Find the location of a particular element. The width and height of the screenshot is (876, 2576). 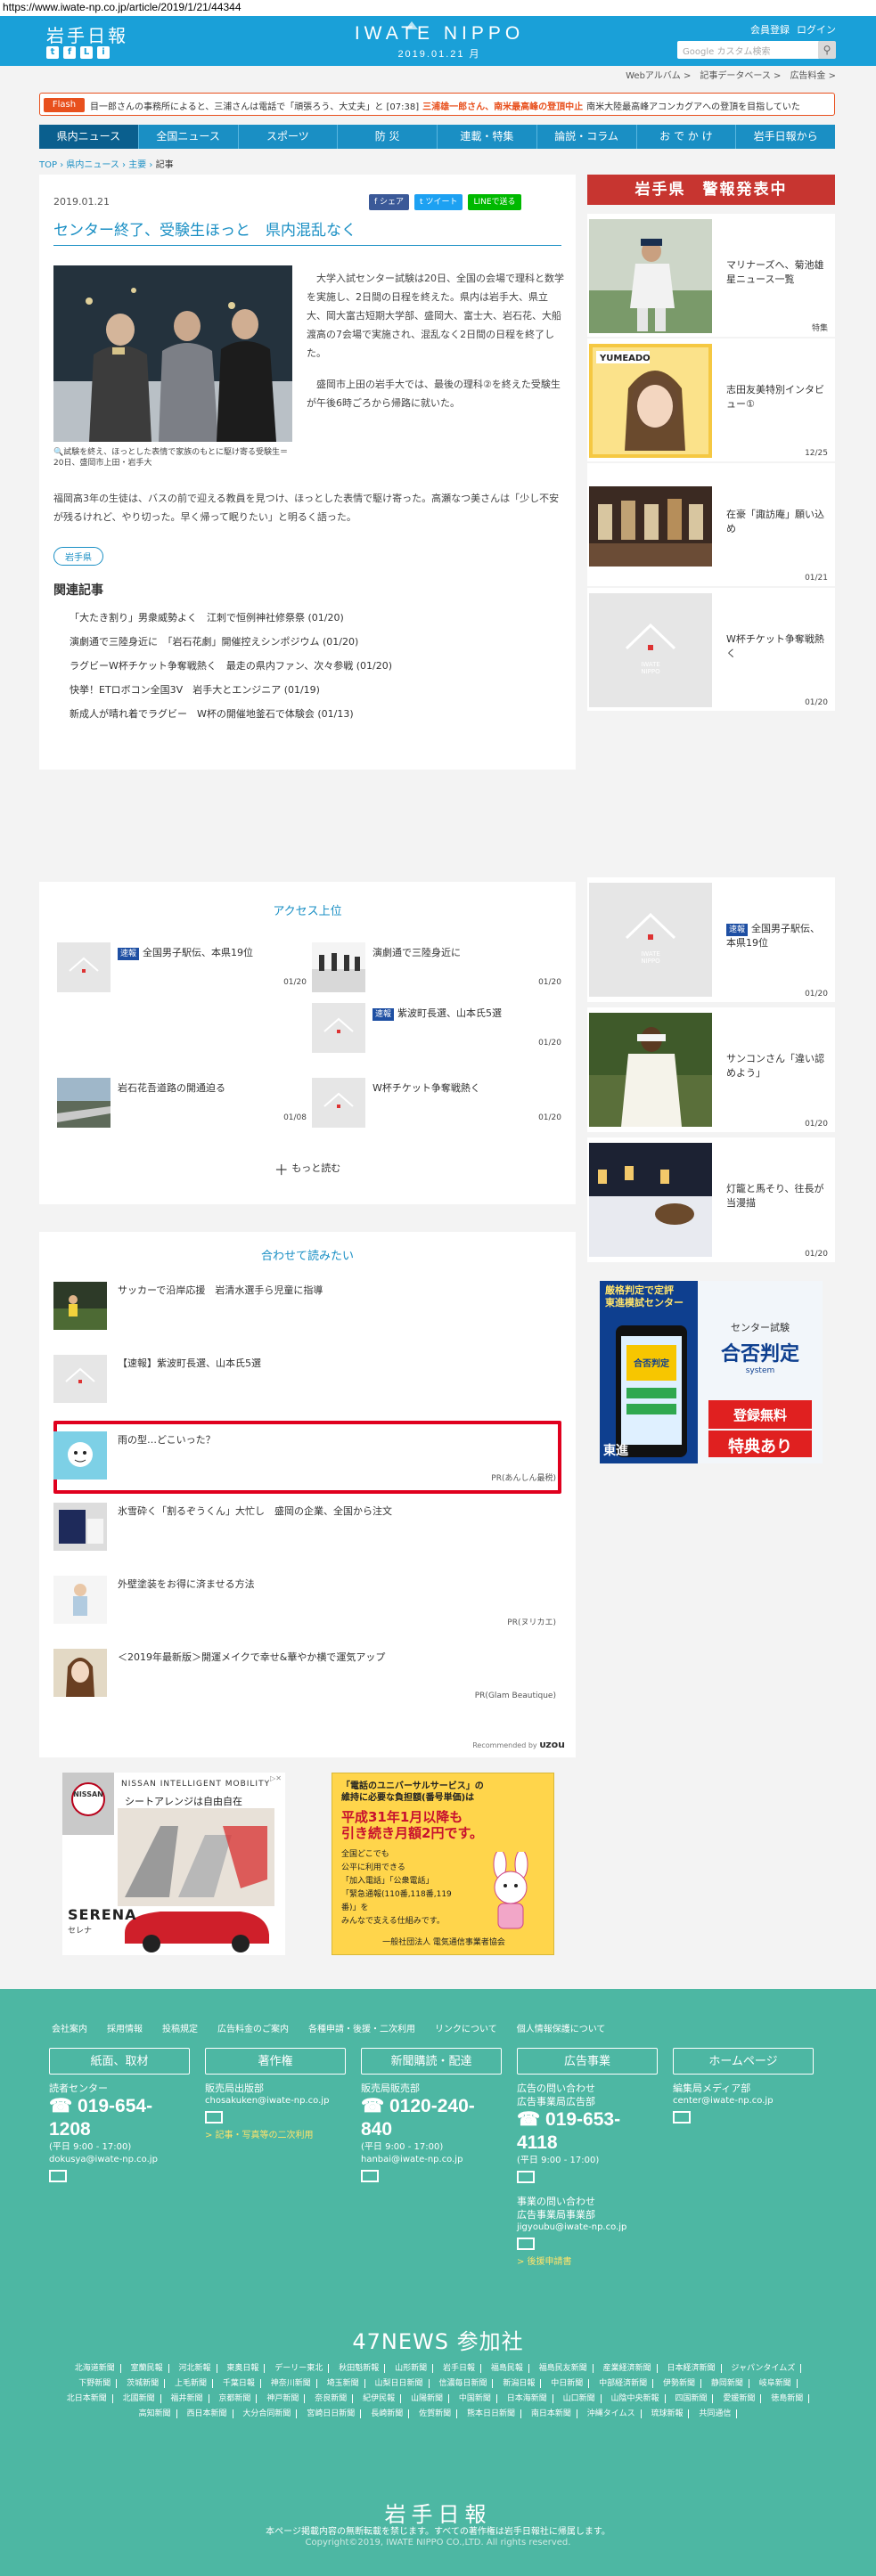

news47-member-link: 紀伊民報 is located at coordinates (383, 2398).